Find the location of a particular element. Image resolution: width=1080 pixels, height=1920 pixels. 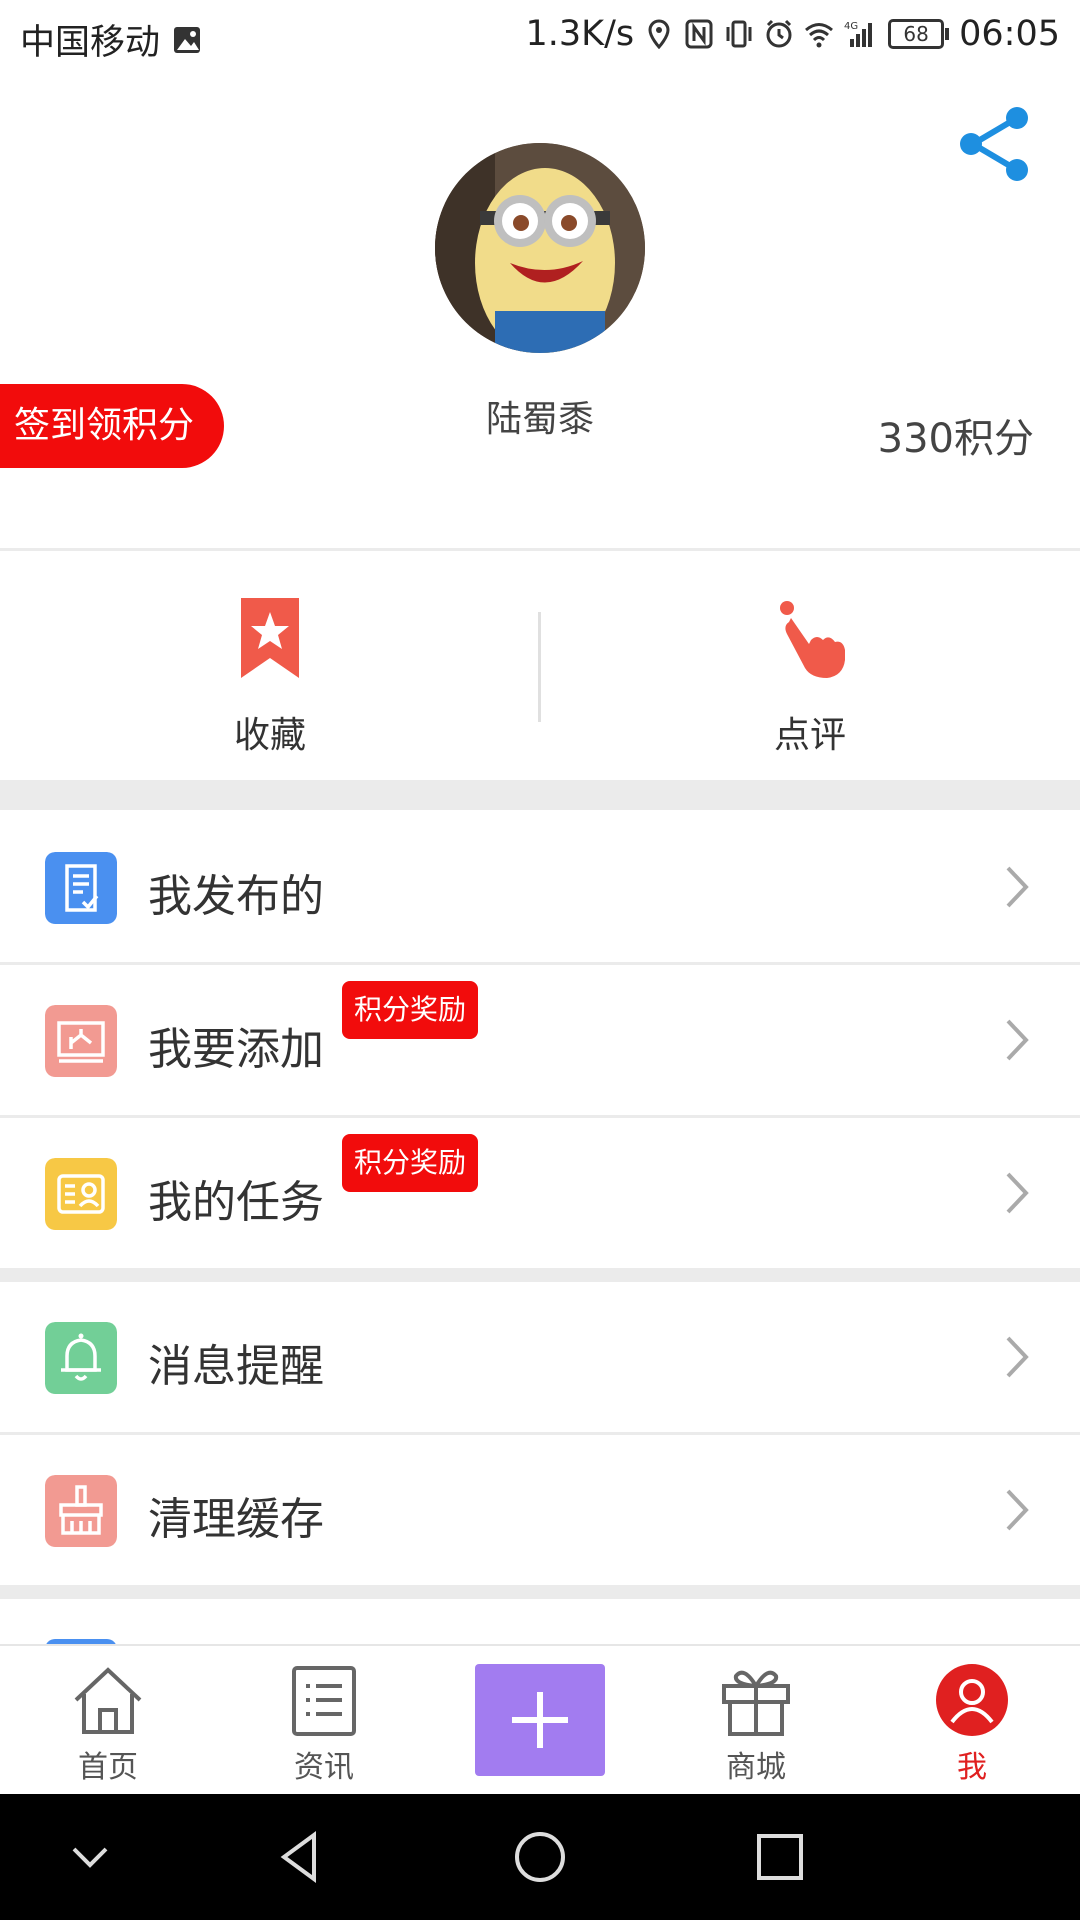

gift-icon is located at coordinates (756, 1703).